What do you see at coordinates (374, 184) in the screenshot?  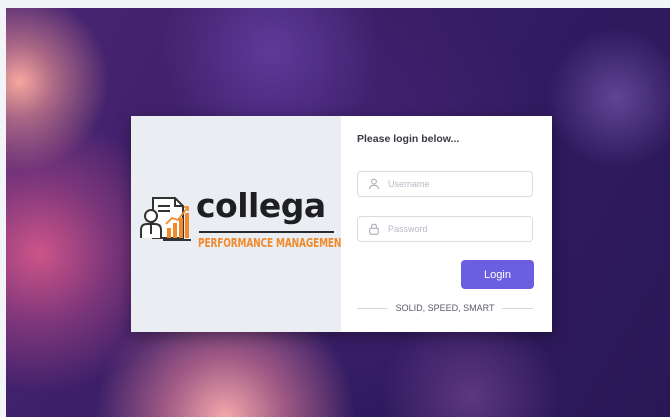 I see `user-icon` at bounding box center [374, 184].